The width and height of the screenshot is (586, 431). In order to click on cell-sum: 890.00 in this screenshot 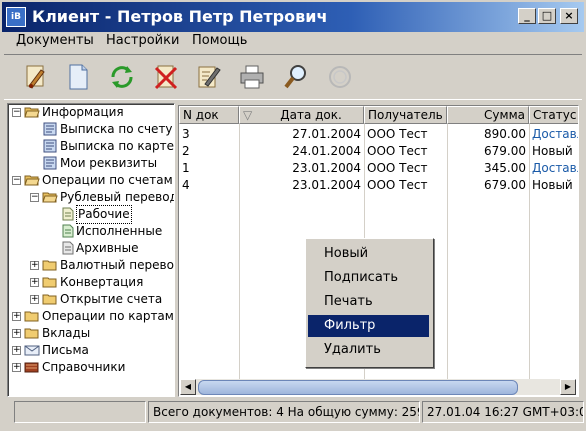, I will do `click(505, 134)`.